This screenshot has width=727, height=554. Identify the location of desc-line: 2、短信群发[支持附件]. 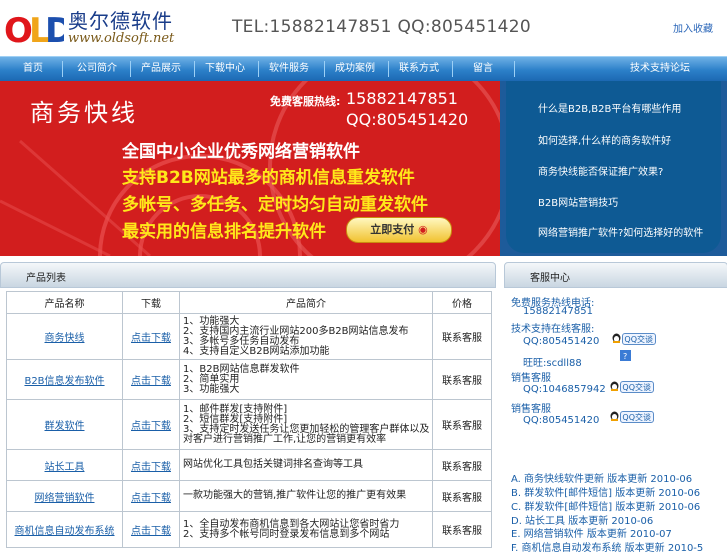
(235, 419).